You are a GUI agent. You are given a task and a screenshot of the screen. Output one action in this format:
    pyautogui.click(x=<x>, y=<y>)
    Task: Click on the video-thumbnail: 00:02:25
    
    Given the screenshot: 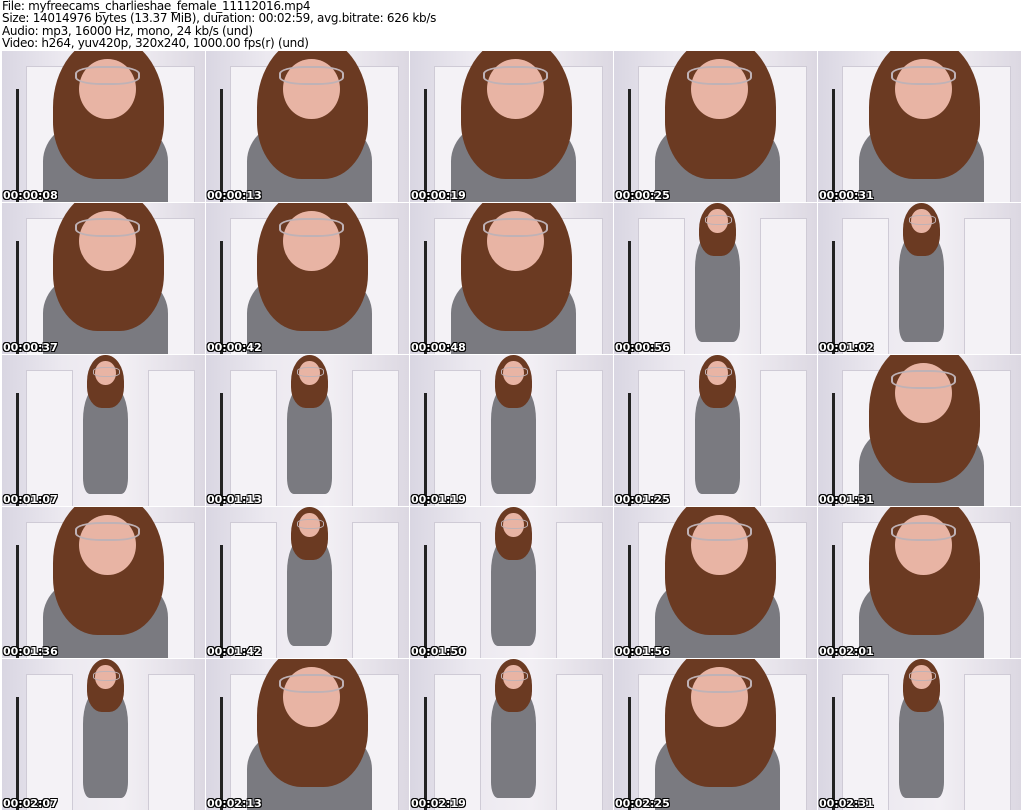 What is the action you would take?
    pyautogui.click(x=715, y=734)
    